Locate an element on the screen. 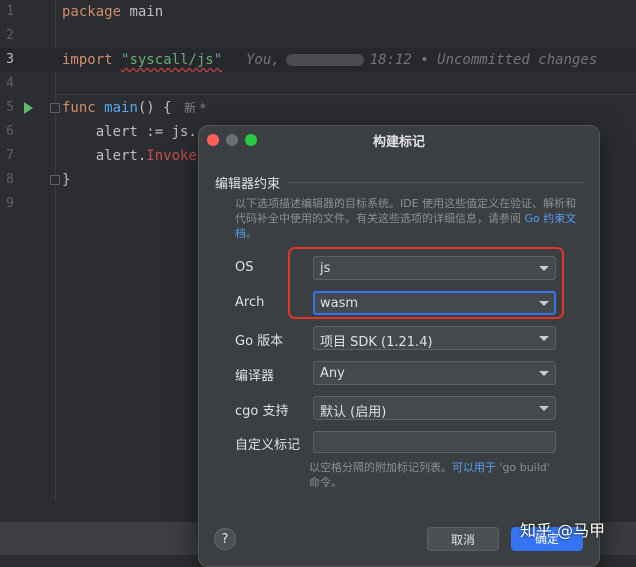  go-version-select: 项目 SDK (1.21.4) is located at coordinates (434, 338).